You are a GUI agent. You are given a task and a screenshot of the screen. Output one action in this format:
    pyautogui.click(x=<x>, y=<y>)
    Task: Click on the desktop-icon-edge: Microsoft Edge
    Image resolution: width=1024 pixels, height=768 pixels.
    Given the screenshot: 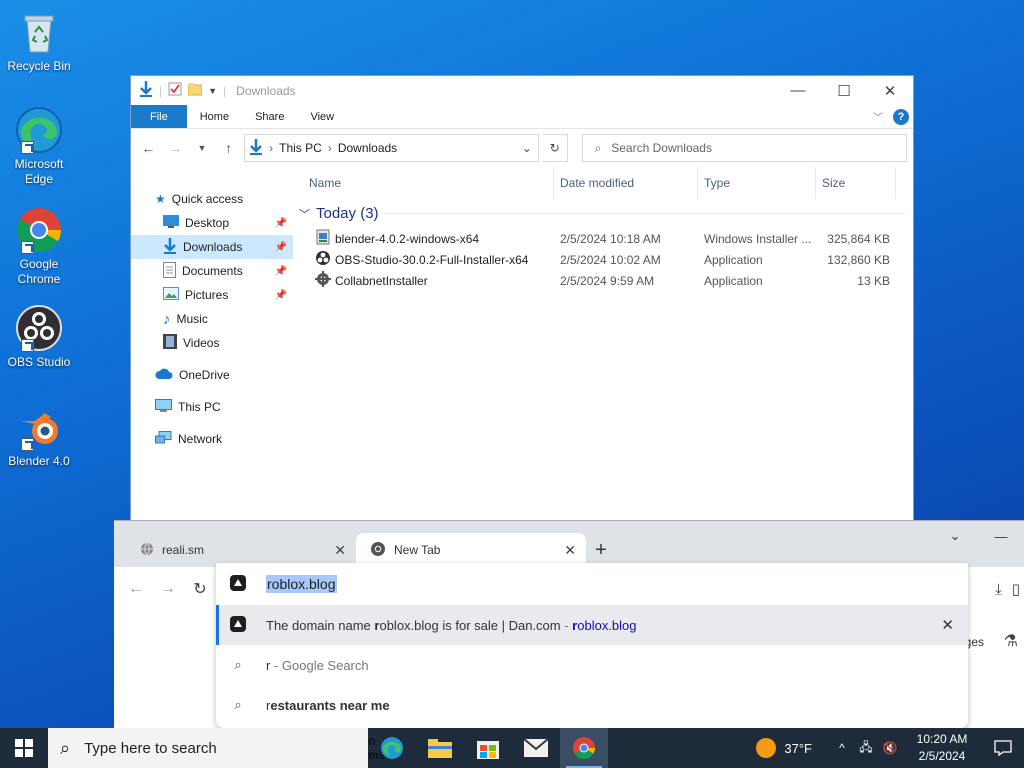 What is the action you would take?
    pyautogui.click(x=39, y=146)
    